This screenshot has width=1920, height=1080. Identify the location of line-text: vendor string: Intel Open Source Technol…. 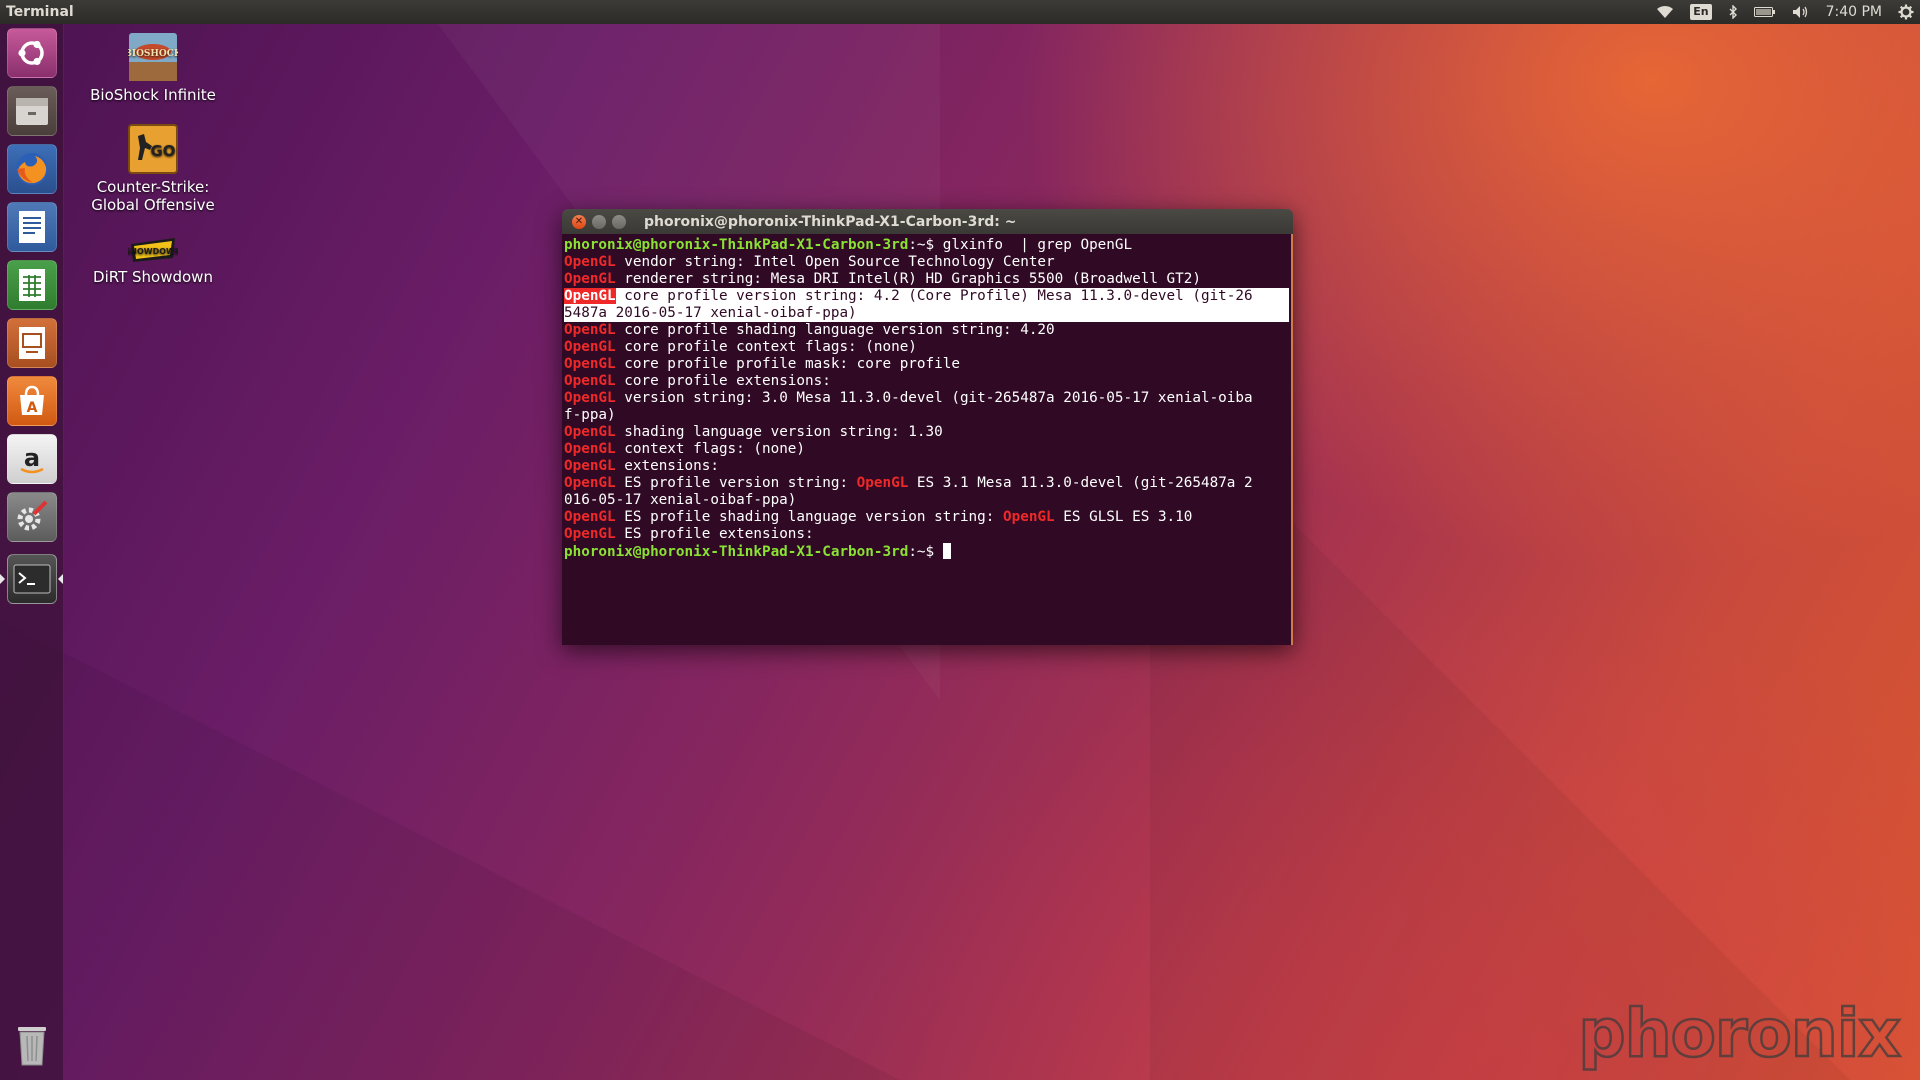
(835, 262).